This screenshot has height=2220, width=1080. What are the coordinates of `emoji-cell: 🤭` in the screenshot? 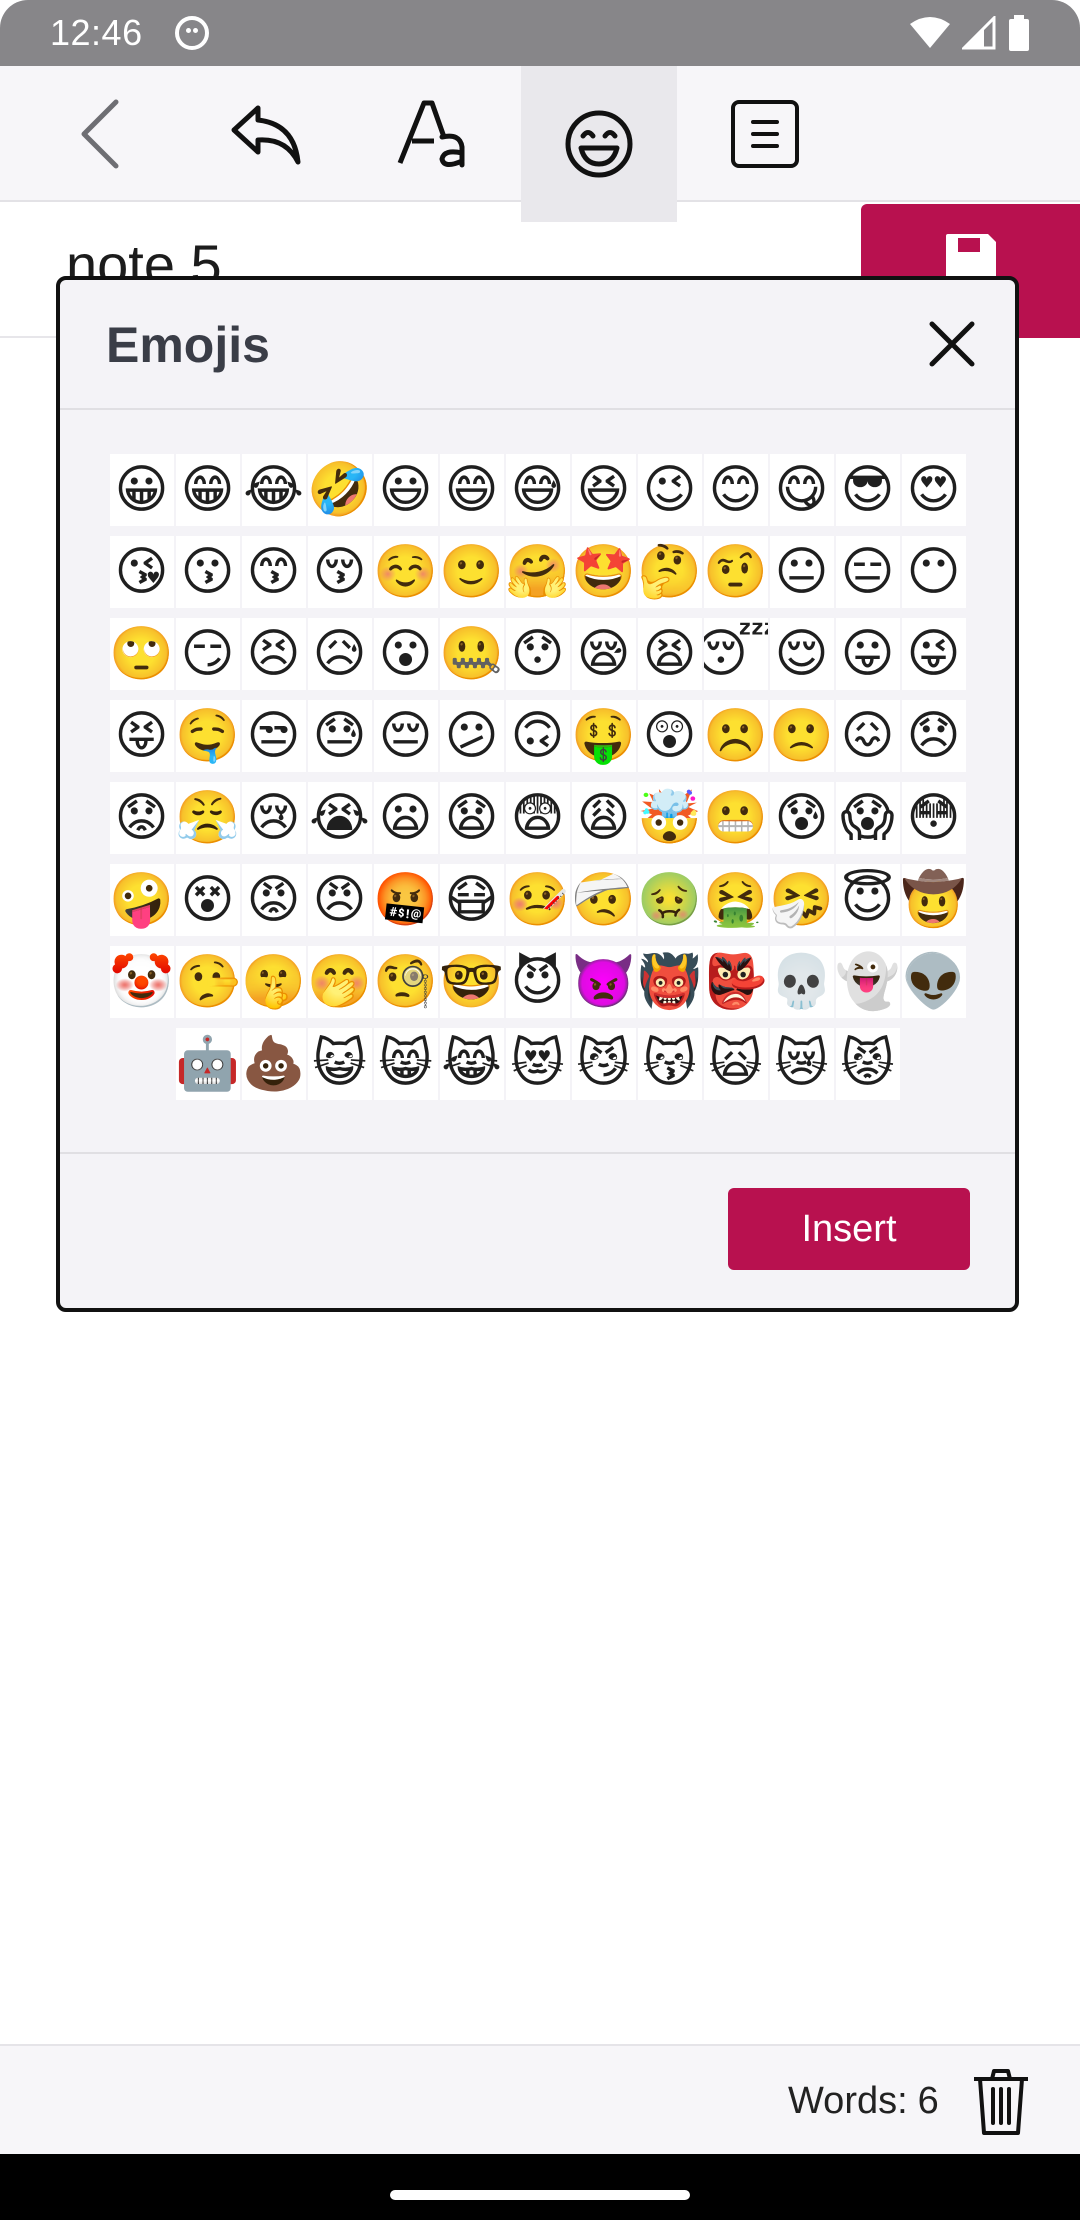 It's located at (339, 982).